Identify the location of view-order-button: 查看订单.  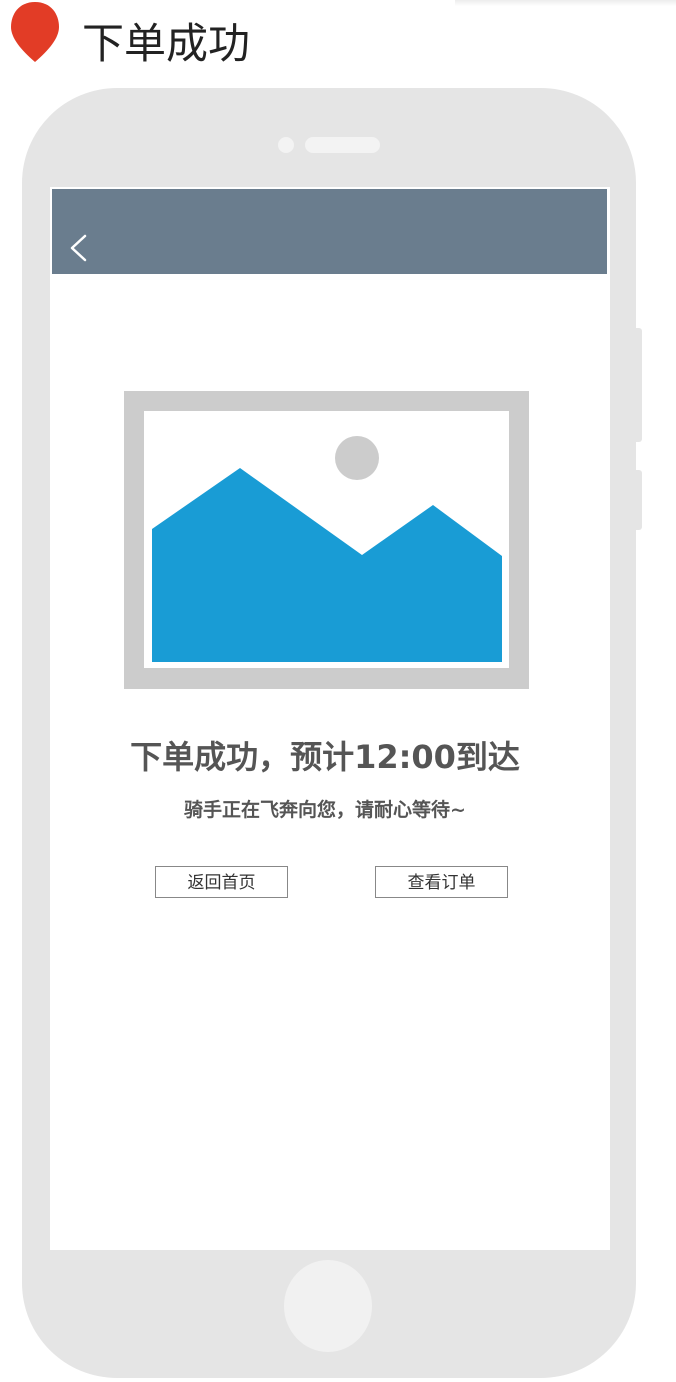
(441, 882).